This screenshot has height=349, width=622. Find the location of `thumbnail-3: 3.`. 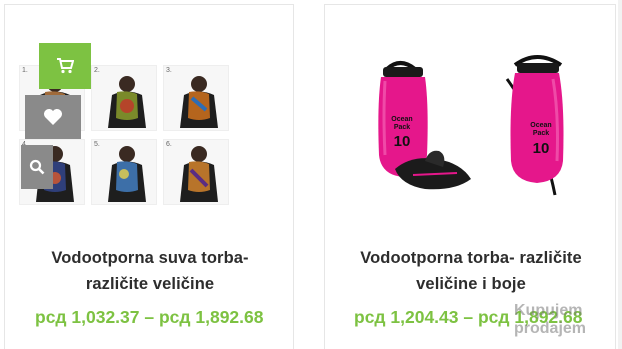

thumbnail-3: 3. is located at coordinates (196, 98).